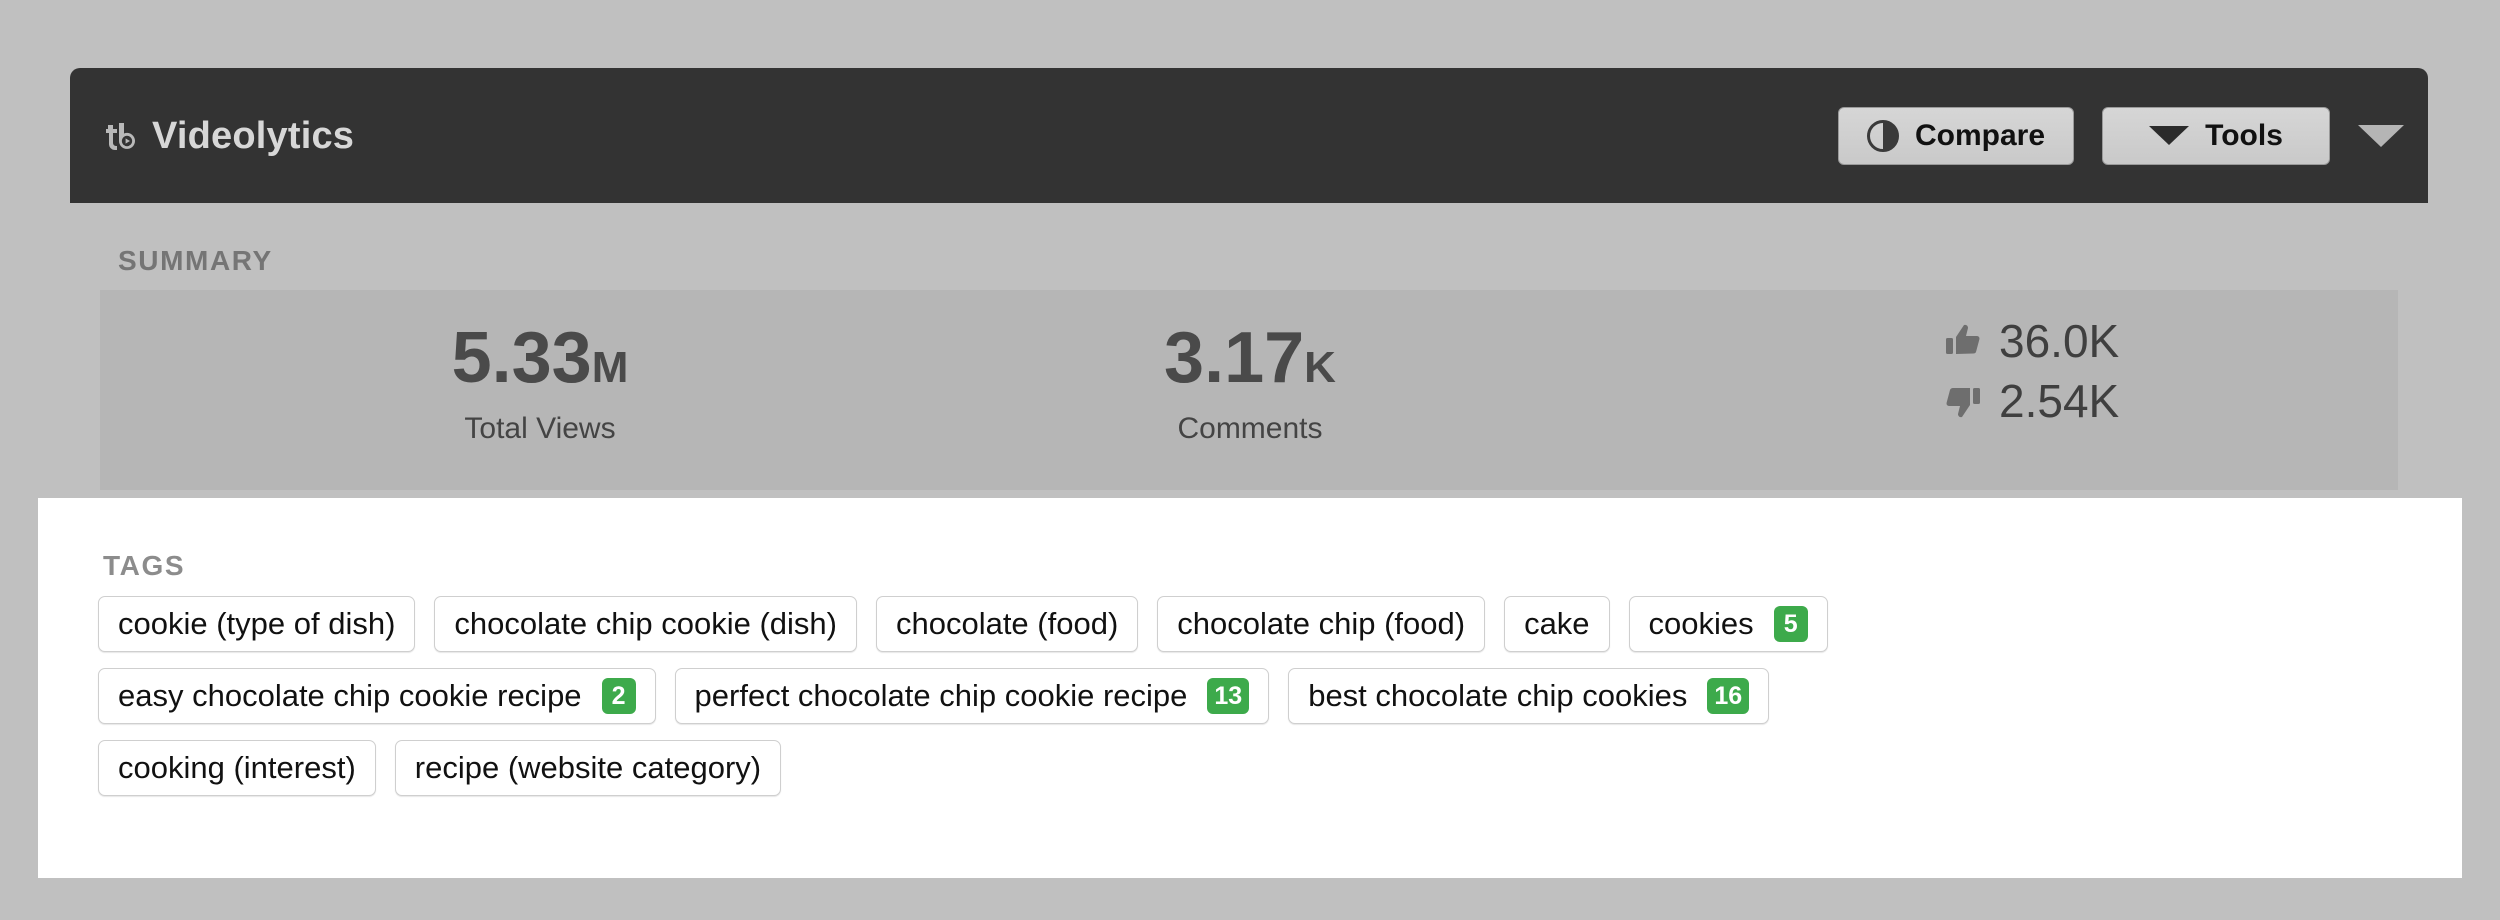 Image resolution: width=2500 pixels, height=920 pixels. I want to click on likes-value: 36.0K, so click(2059, 341).